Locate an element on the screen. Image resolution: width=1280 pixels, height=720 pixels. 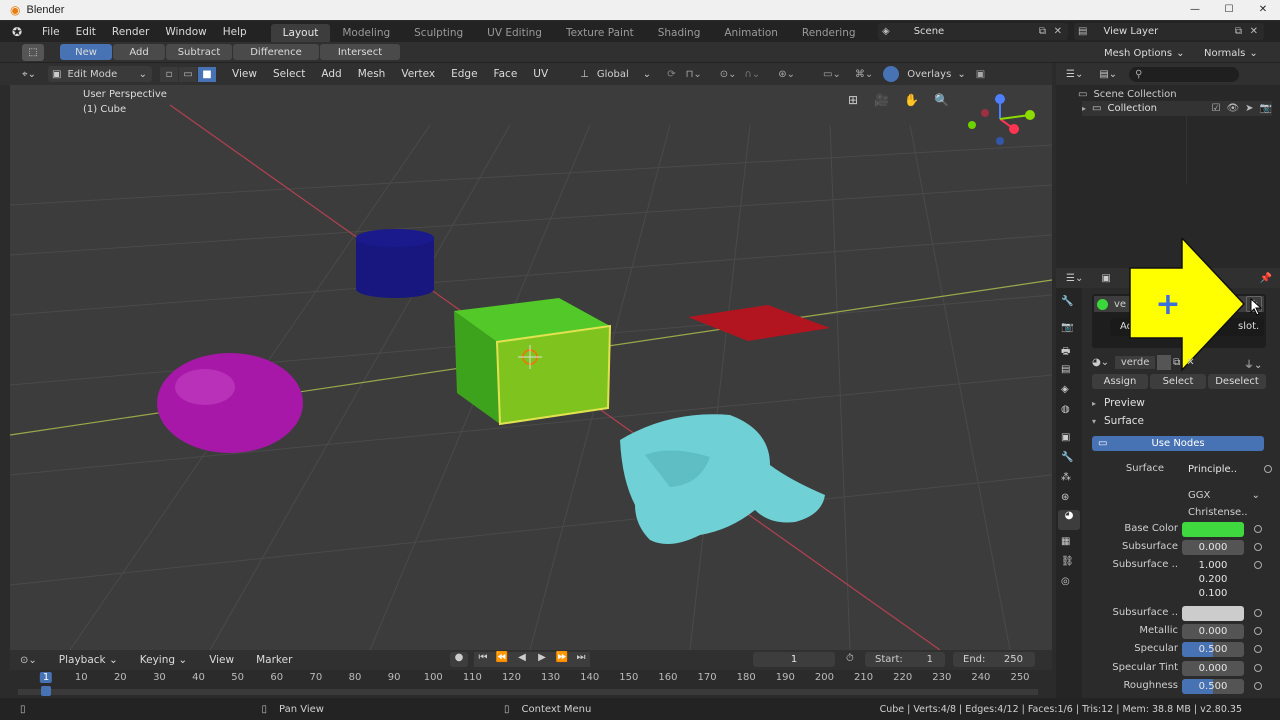
tab-modeling: Modeling is located at coordinates (366, 33).